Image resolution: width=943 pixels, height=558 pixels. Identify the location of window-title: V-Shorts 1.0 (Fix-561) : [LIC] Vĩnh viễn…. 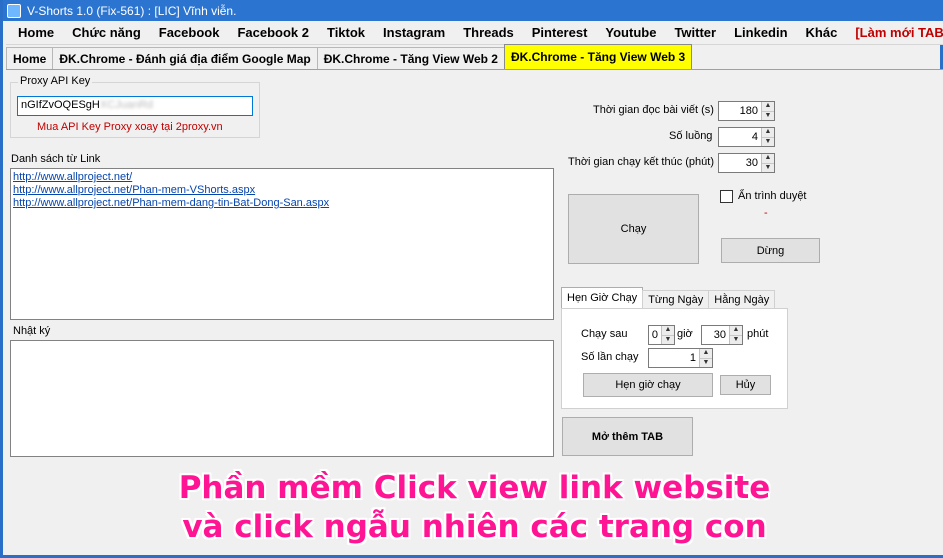
(132, 10).